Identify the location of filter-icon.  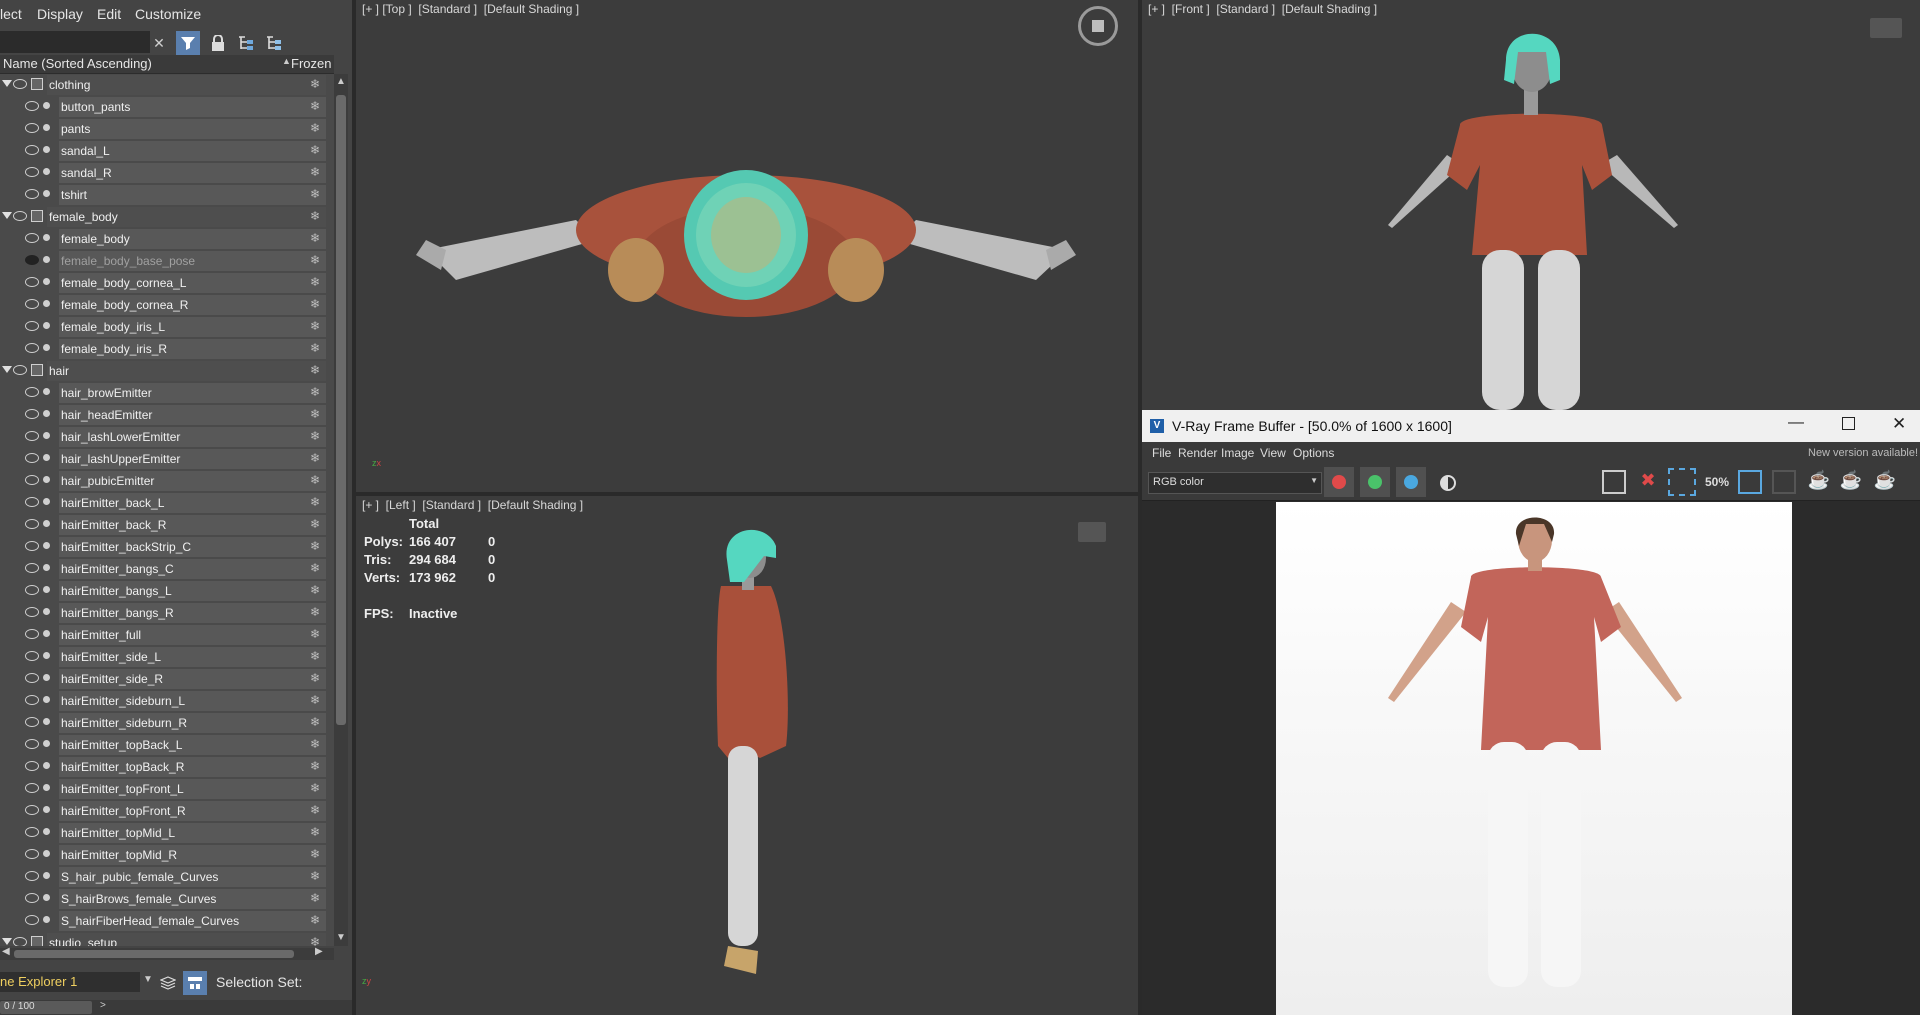
(188, 43).